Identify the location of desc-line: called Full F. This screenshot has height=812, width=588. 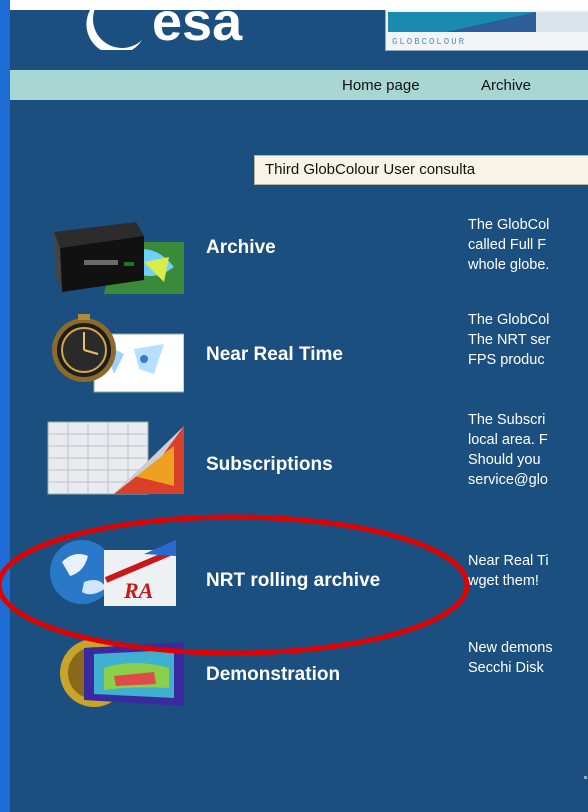
(507, 245).